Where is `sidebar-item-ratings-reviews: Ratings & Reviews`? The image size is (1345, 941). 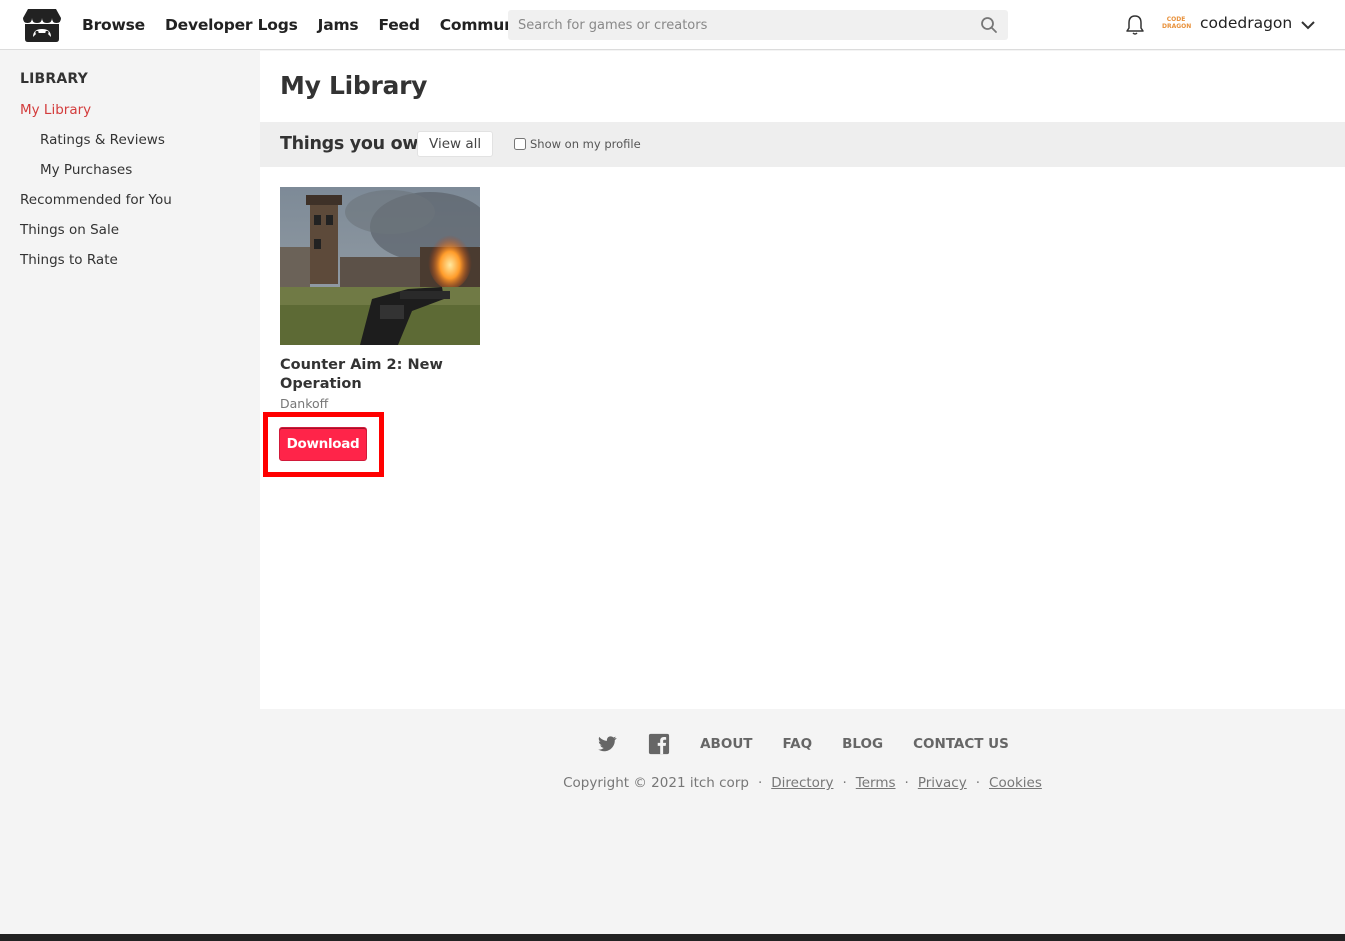
sidebar-item-ratings-reviews: Ratings & Reviews is located at coordinates (102, 140).